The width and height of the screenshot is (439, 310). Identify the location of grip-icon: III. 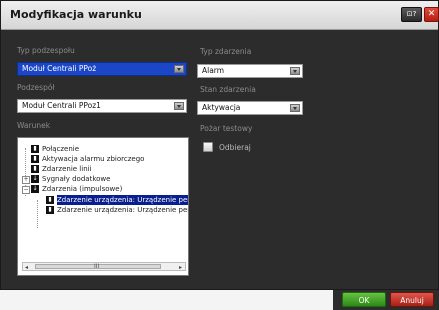
(97, 266).